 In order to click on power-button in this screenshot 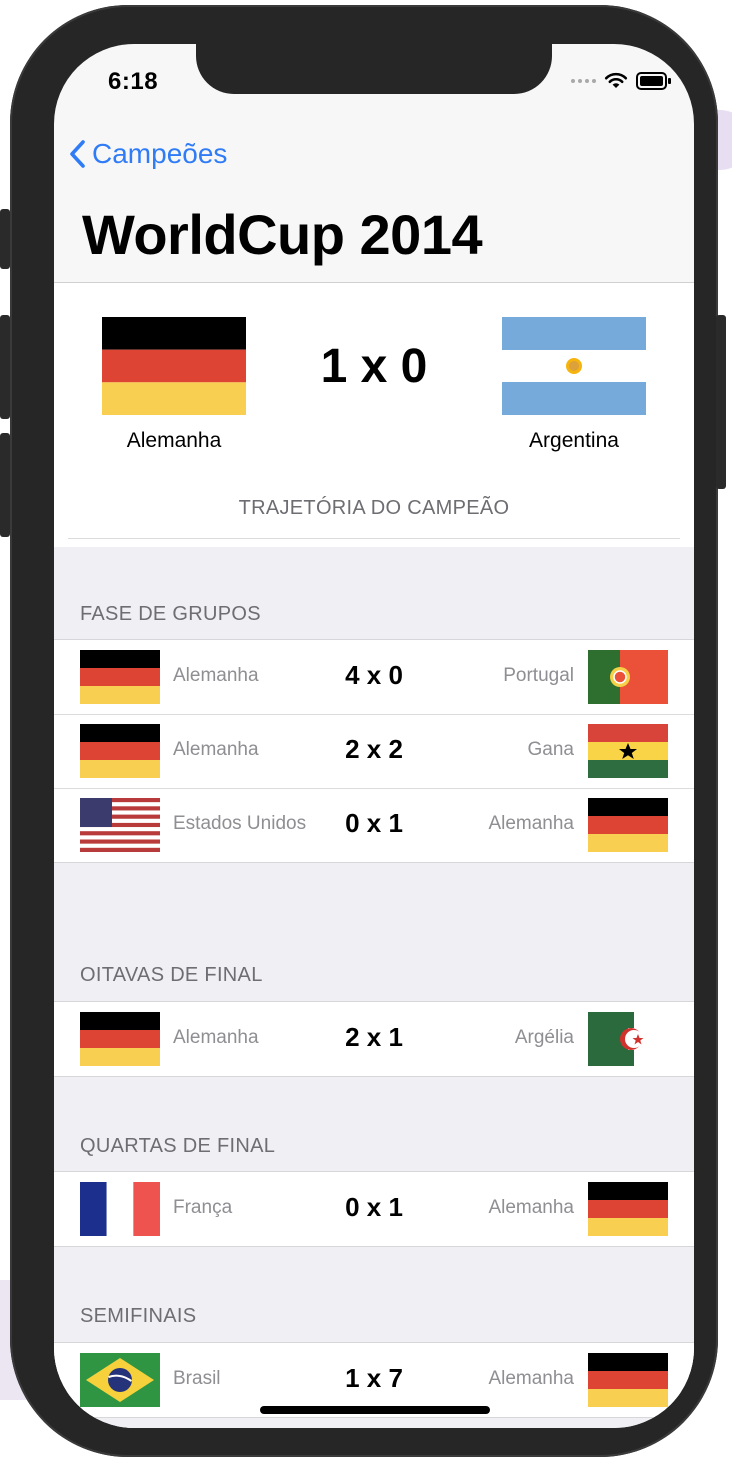, I will do `click(721, 402)`.